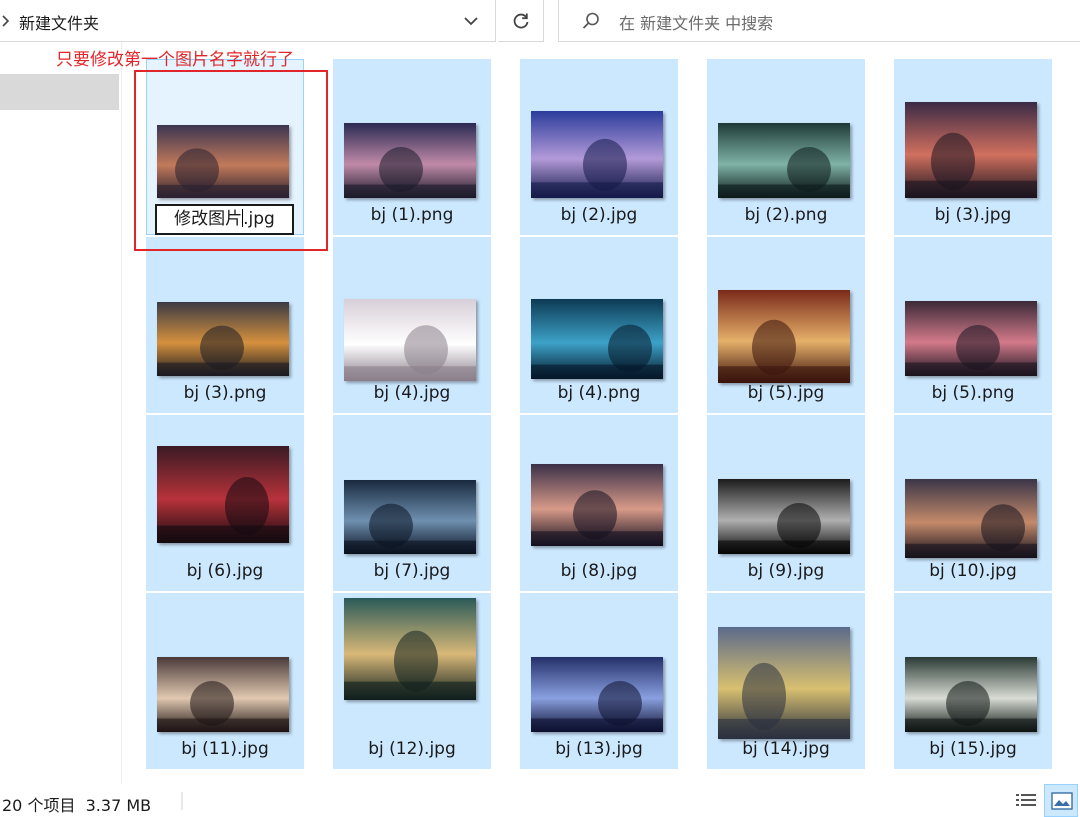 The image size is (1080, 817). I want to click on large-icons-view-icon, so click(1062, 801).